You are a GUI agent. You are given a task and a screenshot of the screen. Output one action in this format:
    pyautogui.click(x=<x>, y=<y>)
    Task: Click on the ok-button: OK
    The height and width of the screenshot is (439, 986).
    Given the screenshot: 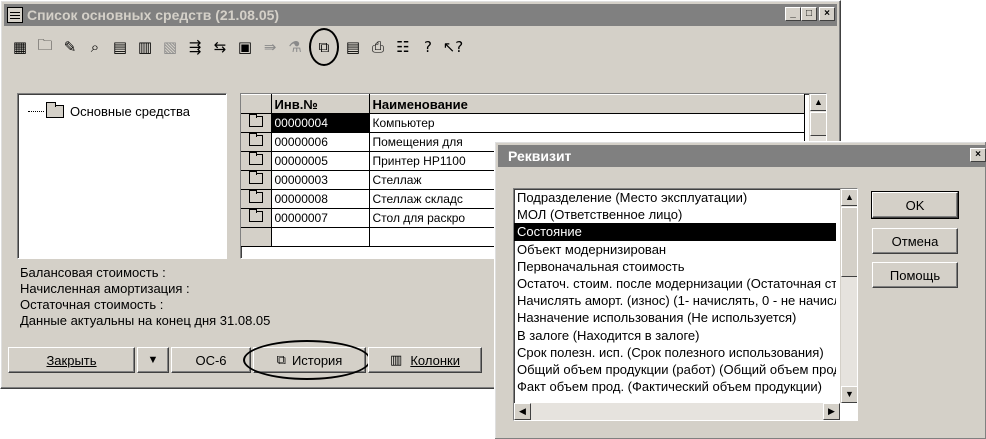 What is the action you would take?
    pyautogui.click(x=915, y=205)
    